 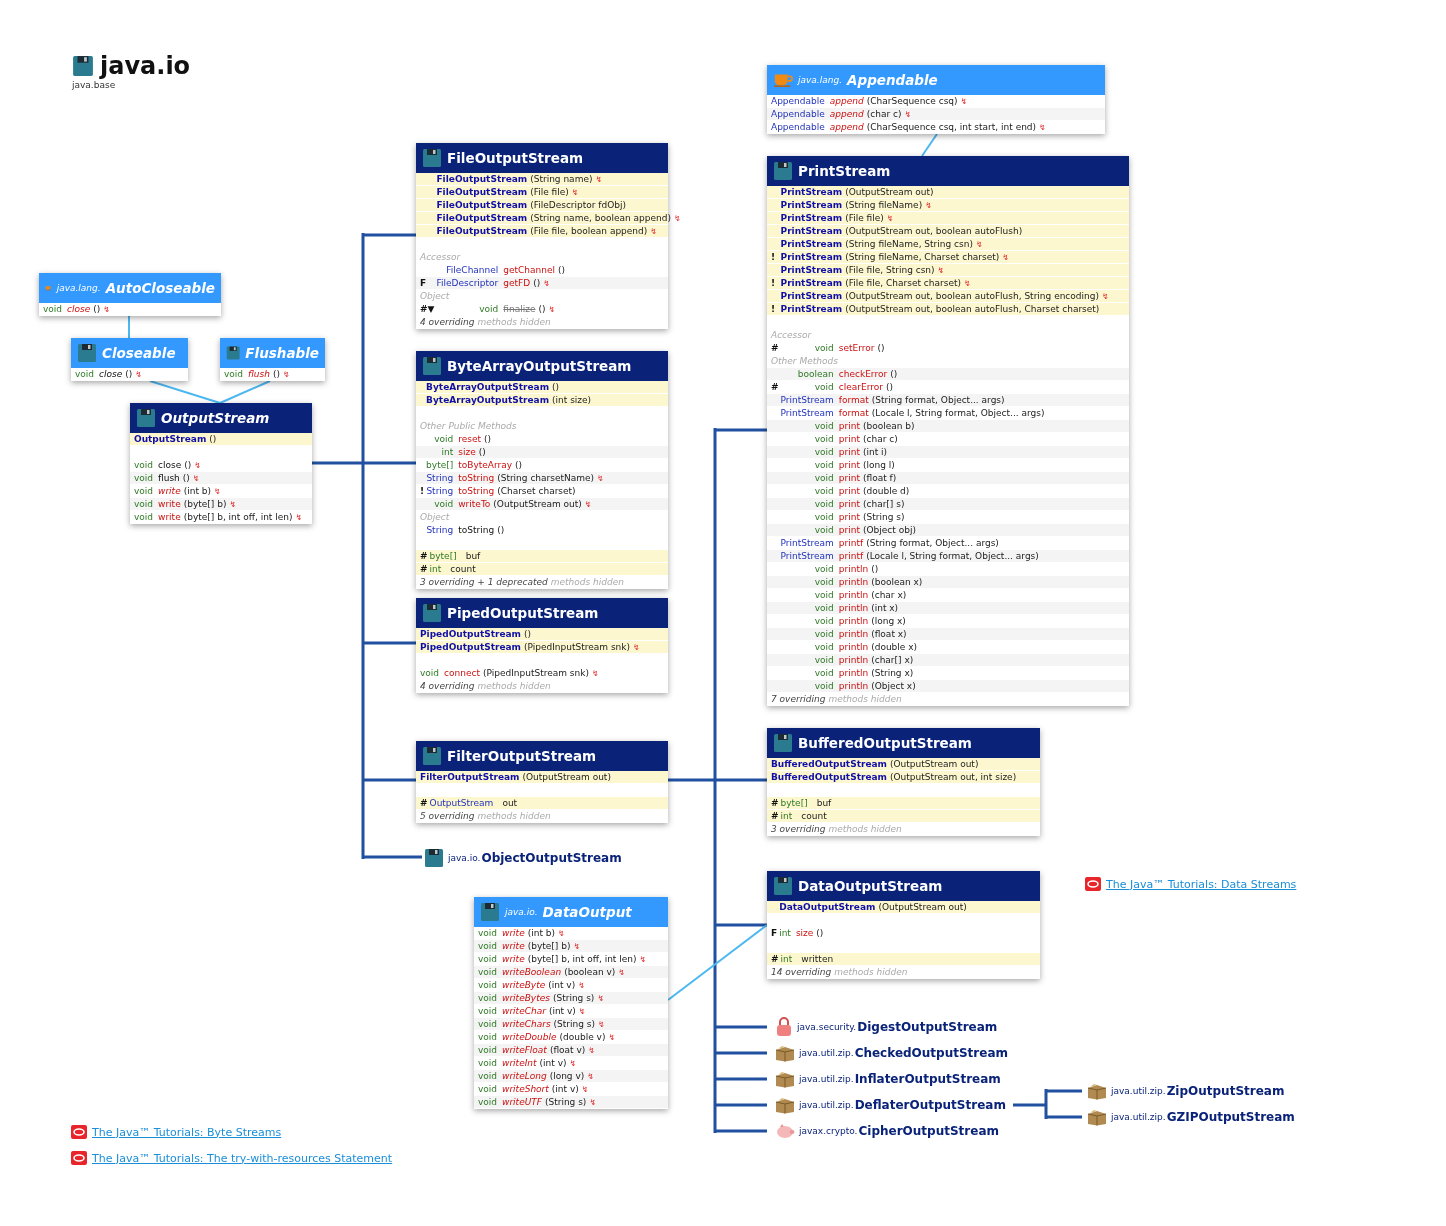 I want to click on return-type: FileChannel, so click(x=472, y=270).